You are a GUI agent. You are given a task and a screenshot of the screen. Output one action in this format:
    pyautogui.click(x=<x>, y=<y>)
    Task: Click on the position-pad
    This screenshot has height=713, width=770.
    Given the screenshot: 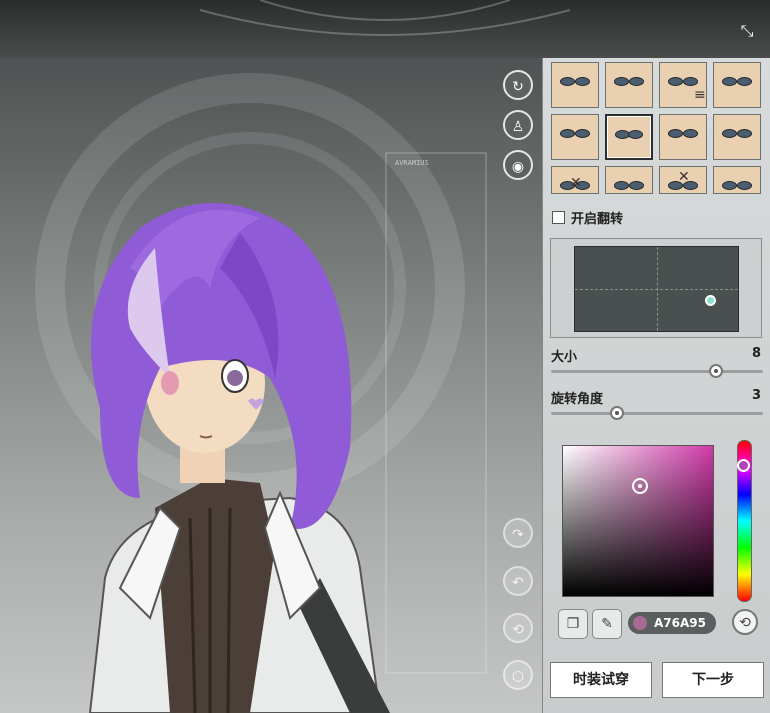 What is the action you would take?
    pyautogui.click(x=656, y=289)
    